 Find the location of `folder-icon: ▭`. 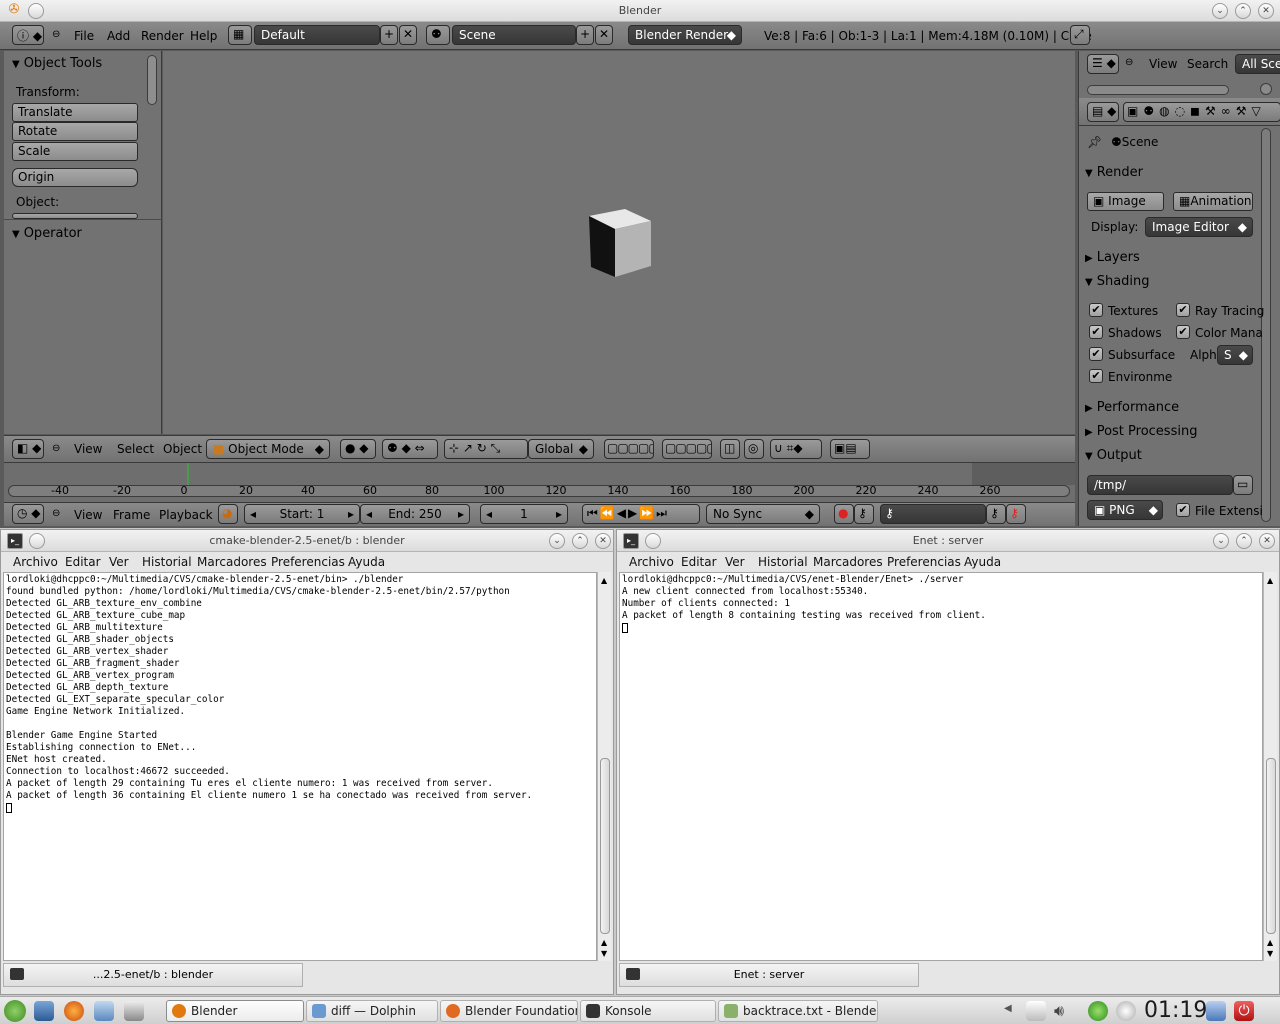

folder-icon: ▭ is located at coordinates (1243, 485).